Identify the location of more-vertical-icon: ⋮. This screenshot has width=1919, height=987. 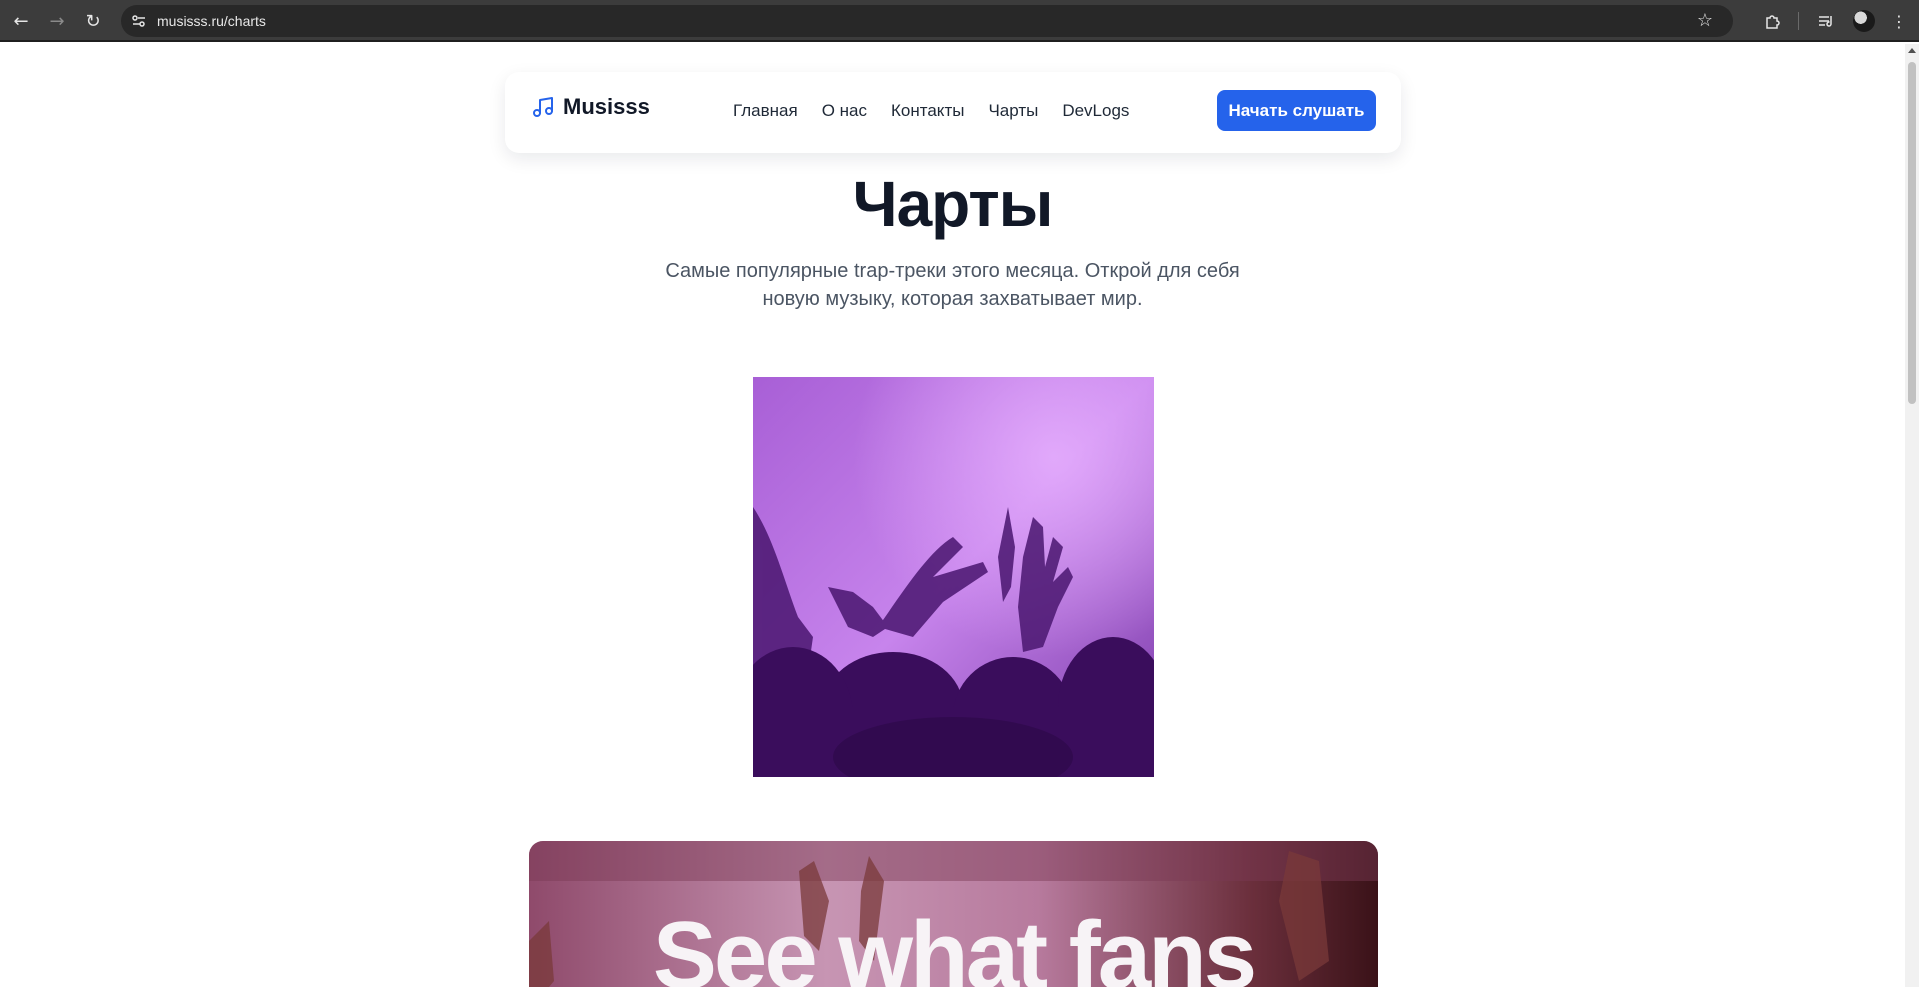
(1899, 21).